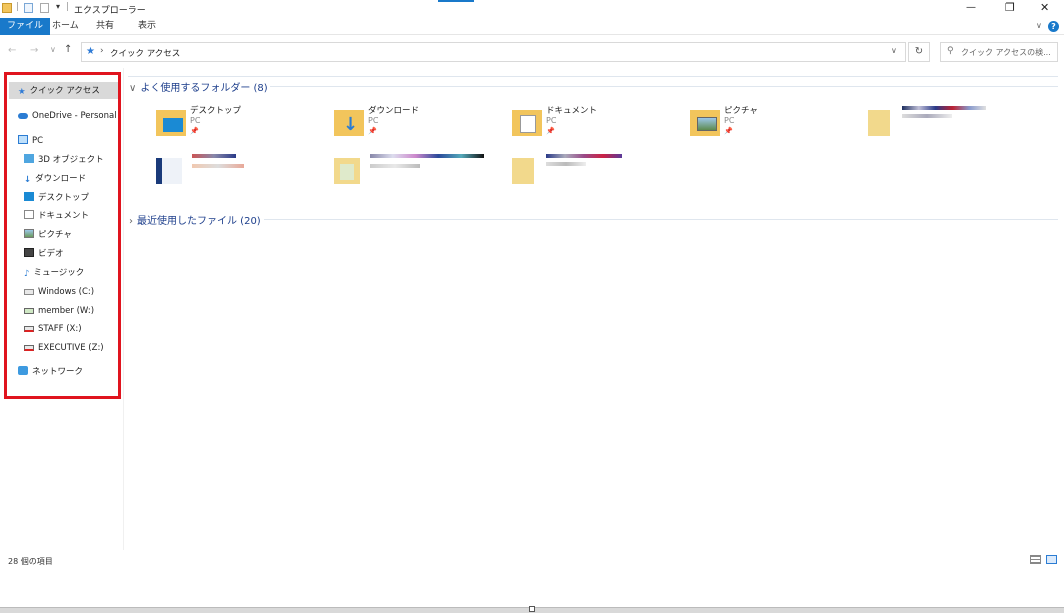 This screenshot has height=613, width=1064. Describe the element at coordinates (58, 6) in the screenshot. I see `quick-access-toolbar-dropdown-icon: ▾` at that location.